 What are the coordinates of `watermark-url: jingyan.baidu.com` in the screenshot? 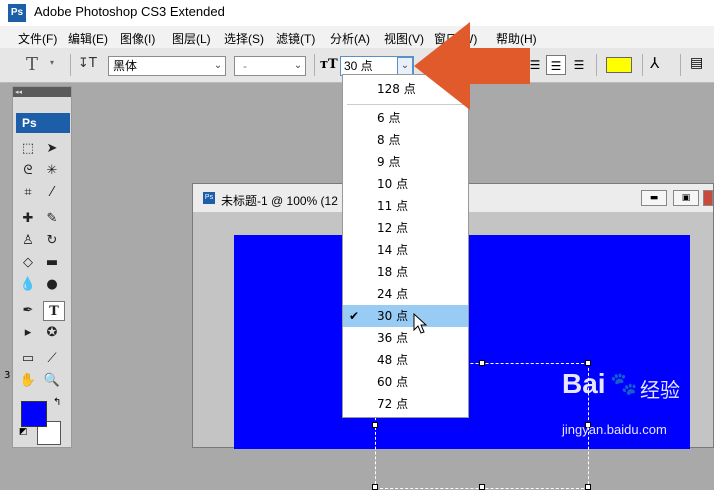 It's located at (614, 429).